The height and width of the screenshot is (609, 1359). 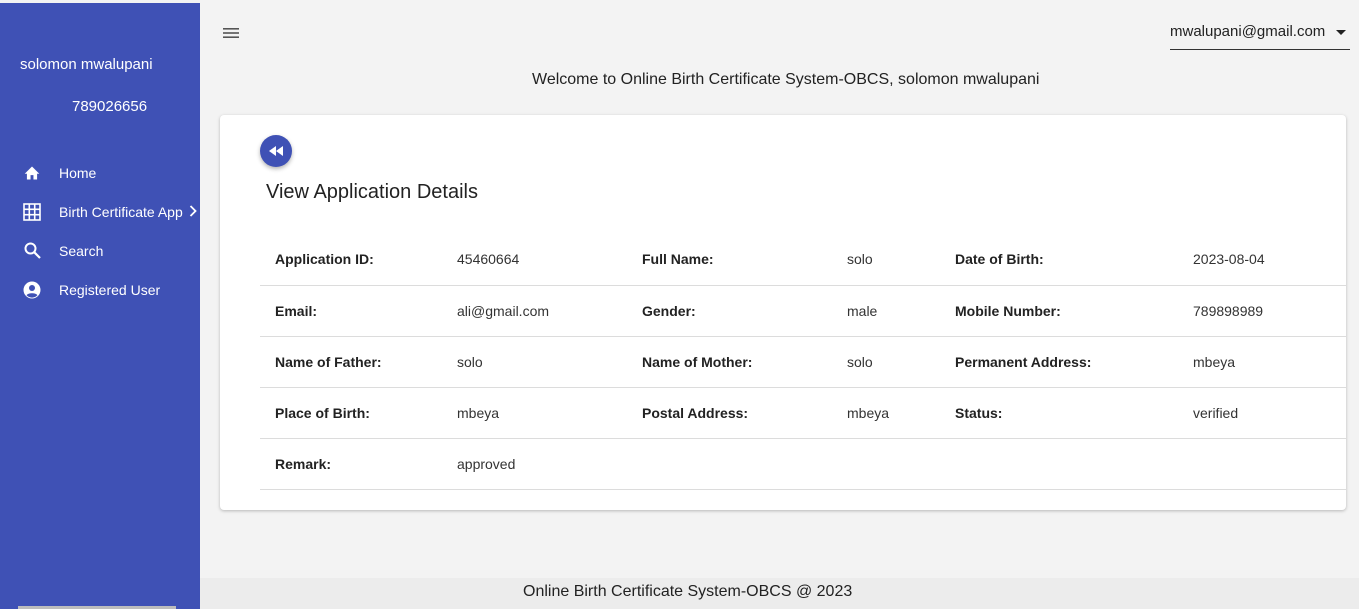 I want to click on field-label: Place of Birth:, so click(x=322, y=412).